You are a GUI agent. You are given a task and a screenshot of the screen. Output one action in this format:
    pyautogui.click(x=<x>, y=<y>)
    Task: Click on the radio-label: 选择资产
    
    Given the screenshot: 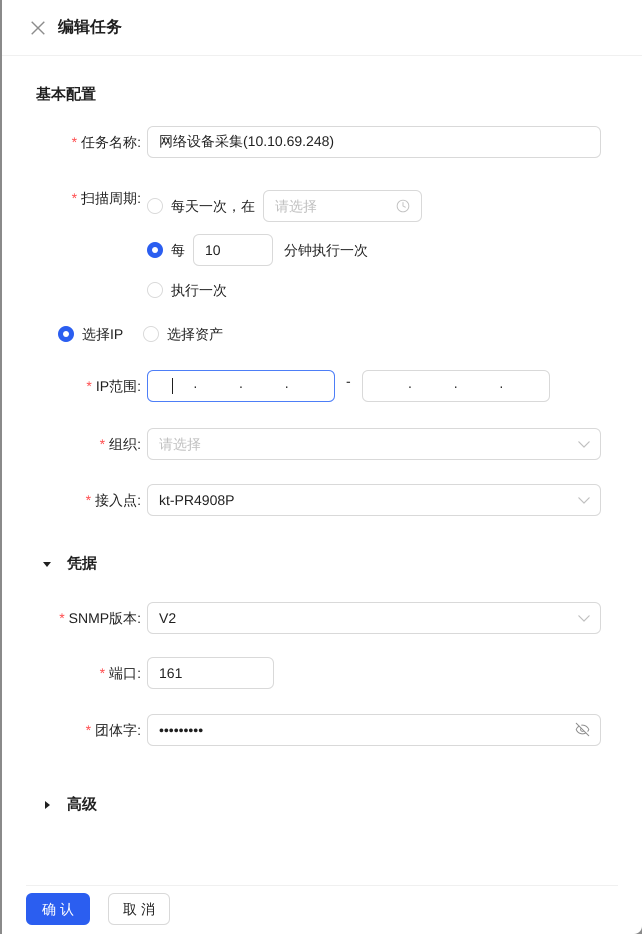 What is the action you would take?
    pyautogui.click(x=195, y=334)
    